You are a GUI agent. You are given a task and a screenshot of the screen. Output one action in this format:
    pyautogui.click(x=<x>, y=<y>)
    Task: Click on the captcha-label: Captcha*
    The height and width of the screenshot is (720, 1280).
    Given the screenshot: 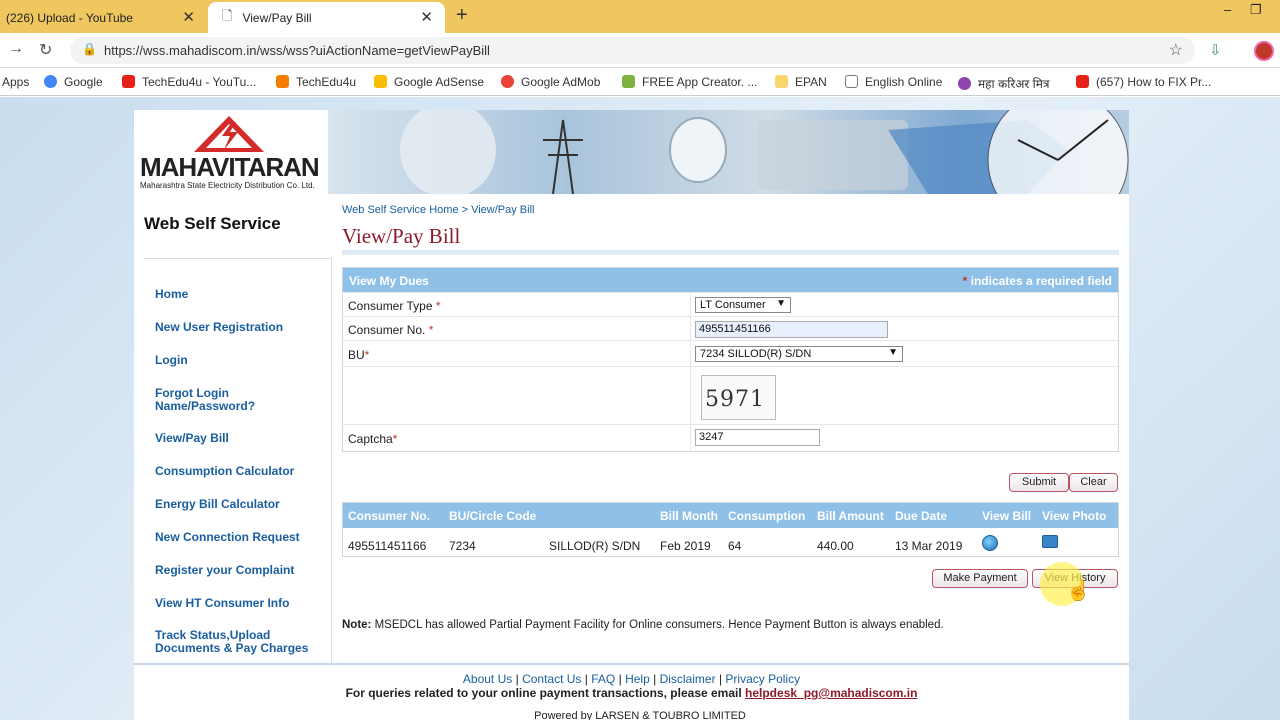 What is the action you would take?
    pyautogui.click(x=373, y=439)
    